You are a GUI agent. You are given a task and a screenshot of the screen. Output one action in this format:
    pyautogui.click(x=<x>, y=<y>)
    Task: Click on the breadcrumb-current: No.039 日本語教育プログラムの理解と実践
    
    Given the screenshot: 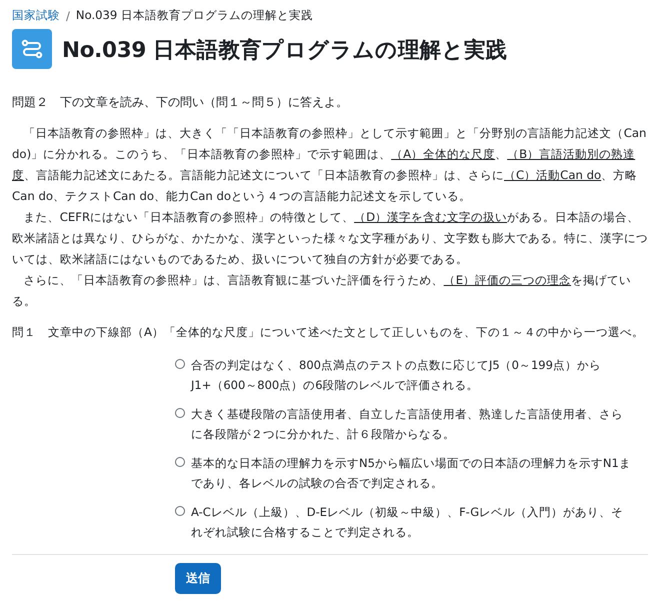 What is the action you would take?
    pyautogui.click(x=194, y=15)
    